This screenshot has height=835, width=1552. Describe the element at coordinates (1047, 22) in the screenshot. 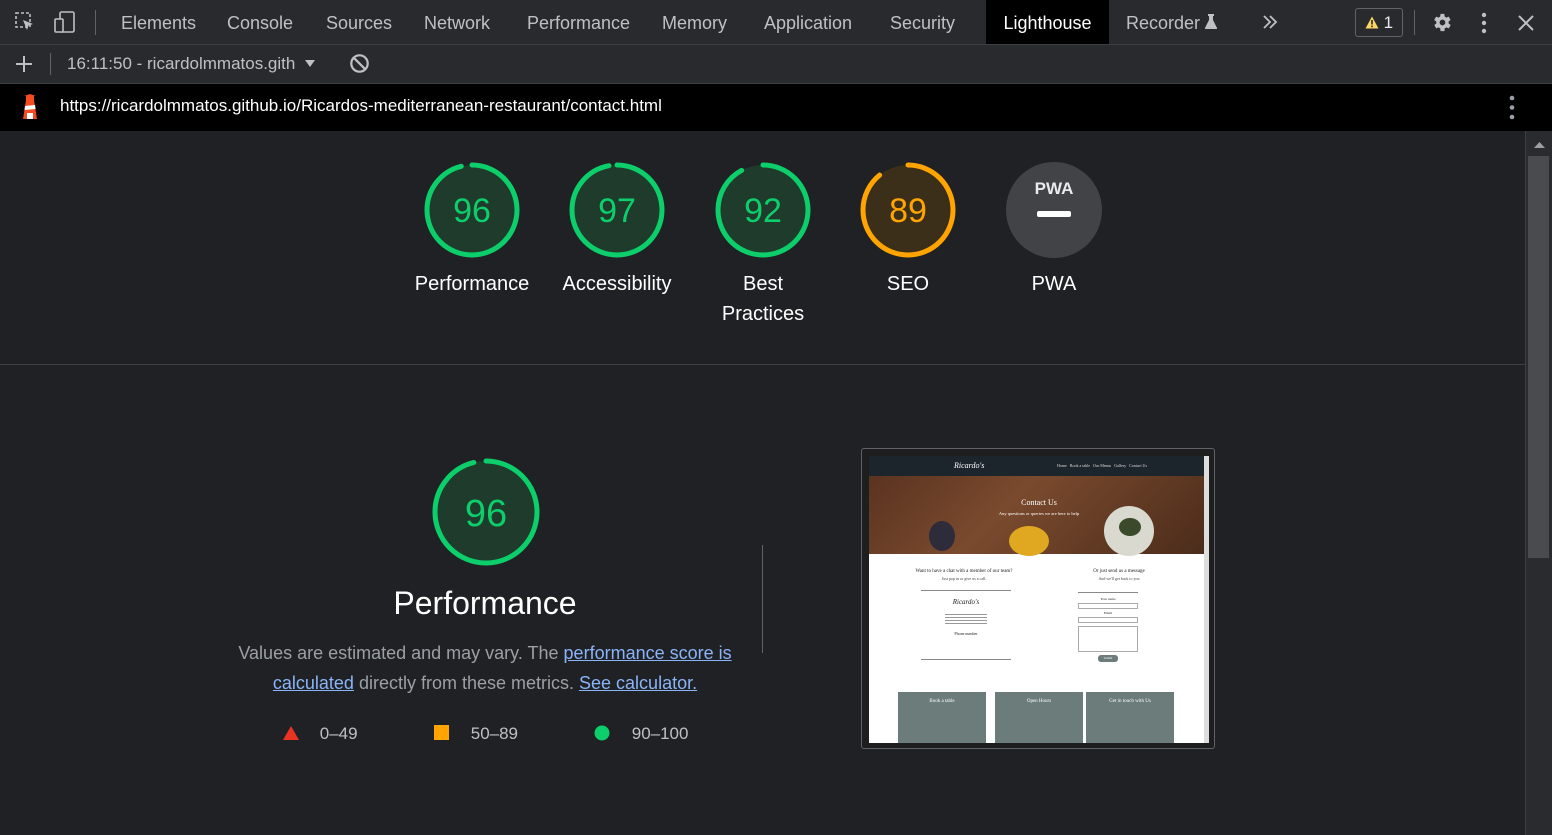

I see `tab-lighthouse: Lighthouse` at that location.